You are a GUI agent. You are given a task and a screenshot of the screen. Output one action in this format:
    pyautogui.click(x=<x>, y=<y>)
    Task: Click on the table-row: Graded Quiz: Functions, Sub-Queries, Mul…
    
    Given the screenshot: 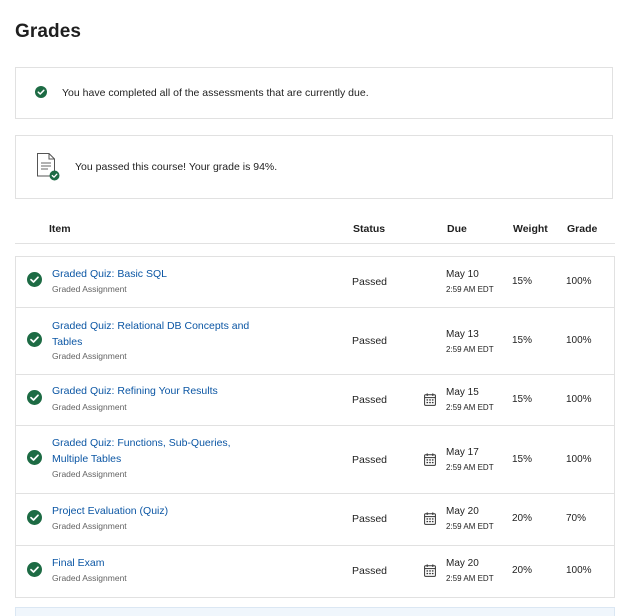 What is the action you would take?
    pyautogui.click(x=315, y=460)
    